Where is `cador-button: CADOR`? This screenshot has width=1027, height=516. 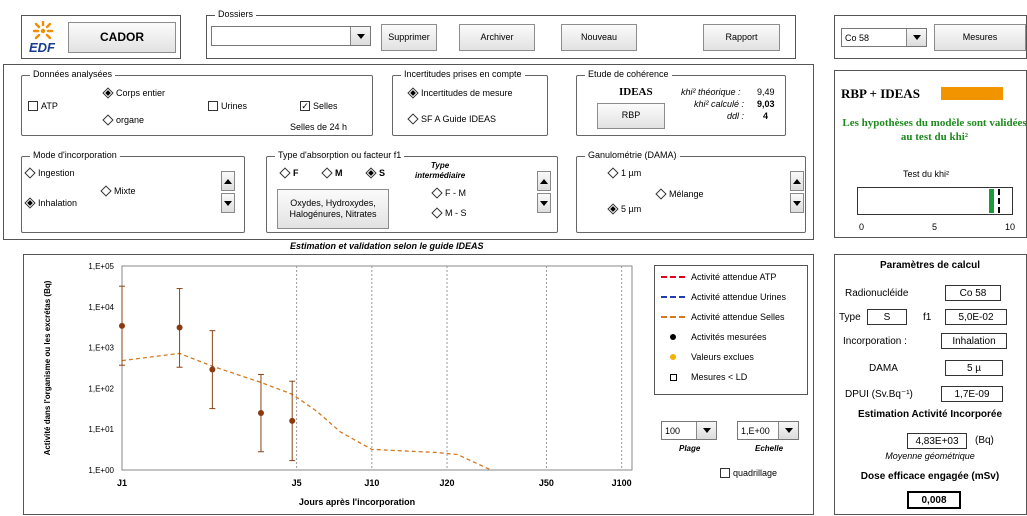 cador-button: CADOR is located at coordinates (122, 37).